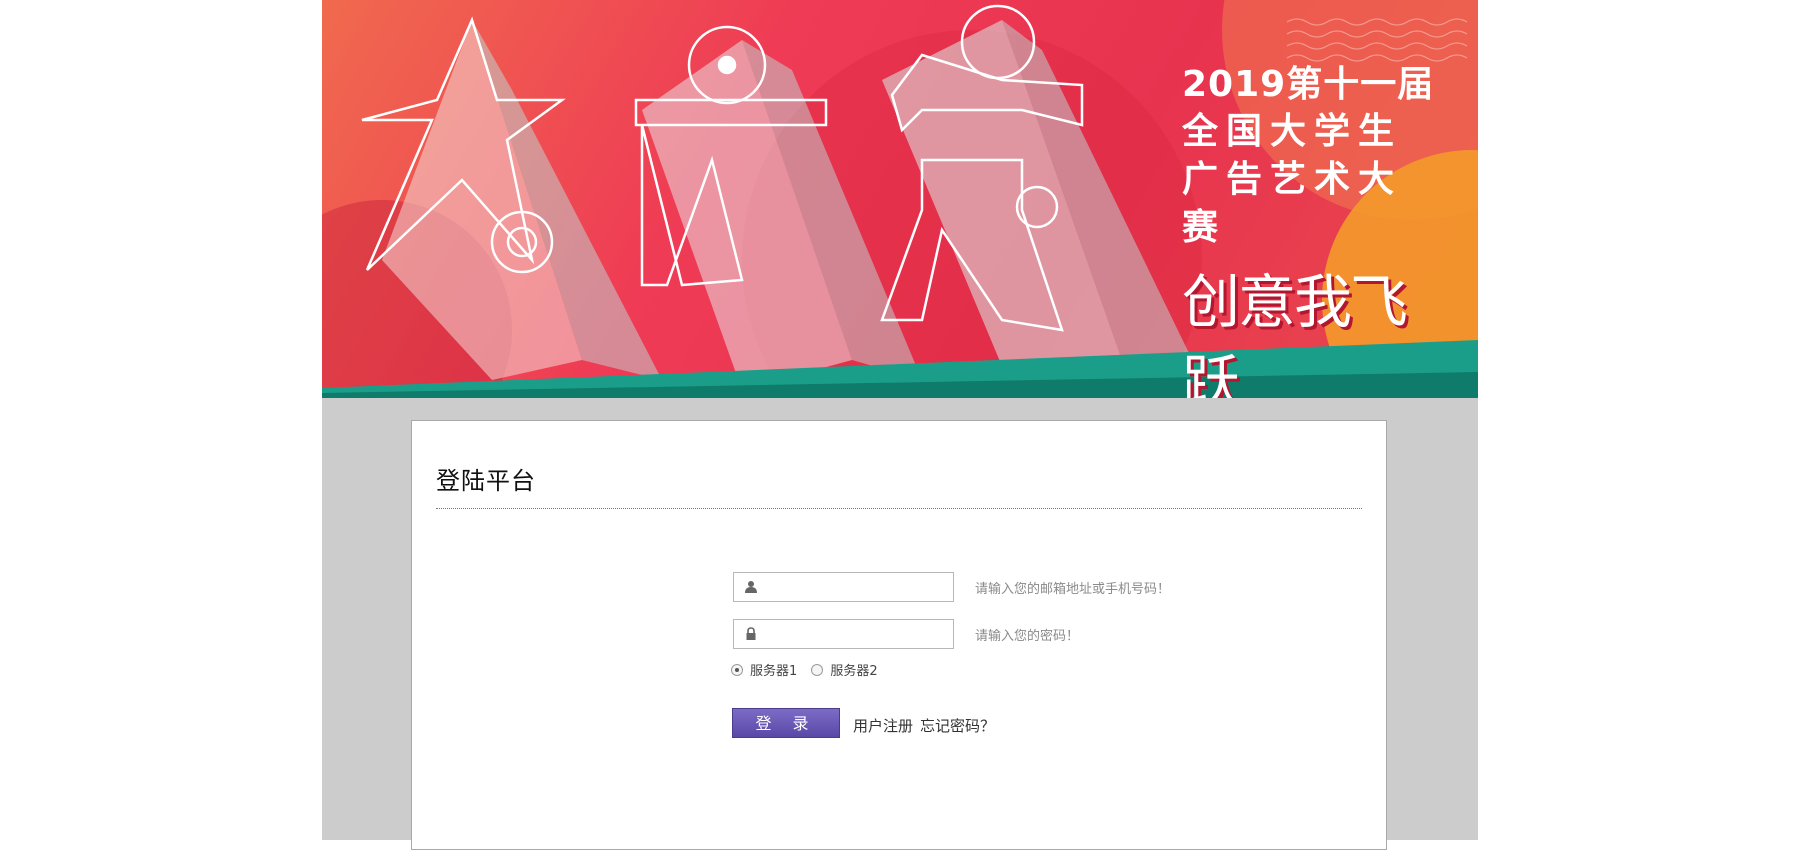 This screenshot has height=850, width=1800. I want to click on banner-title-line1: 2019第十一届, so click(1308, 84).